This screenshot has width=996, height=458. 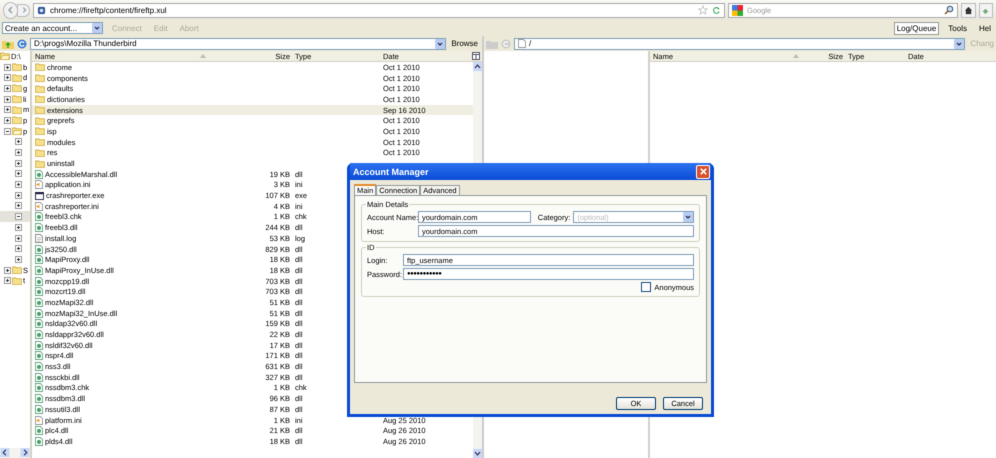 I want to click on text-file-icon, so click(x=39, y=238).